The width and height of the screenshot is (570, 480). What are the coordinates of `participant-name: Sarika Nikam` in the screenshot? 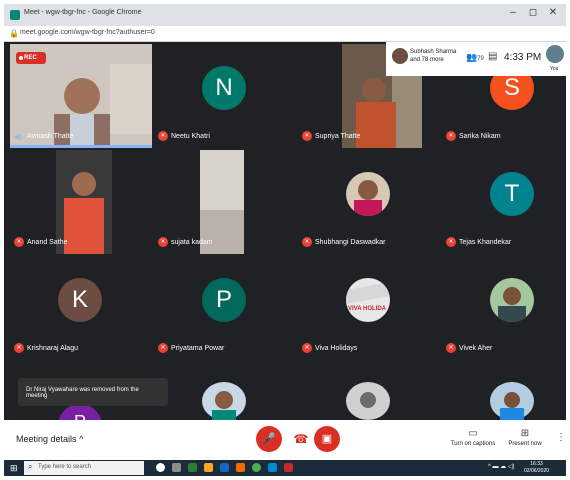 It's located at (480, 136).